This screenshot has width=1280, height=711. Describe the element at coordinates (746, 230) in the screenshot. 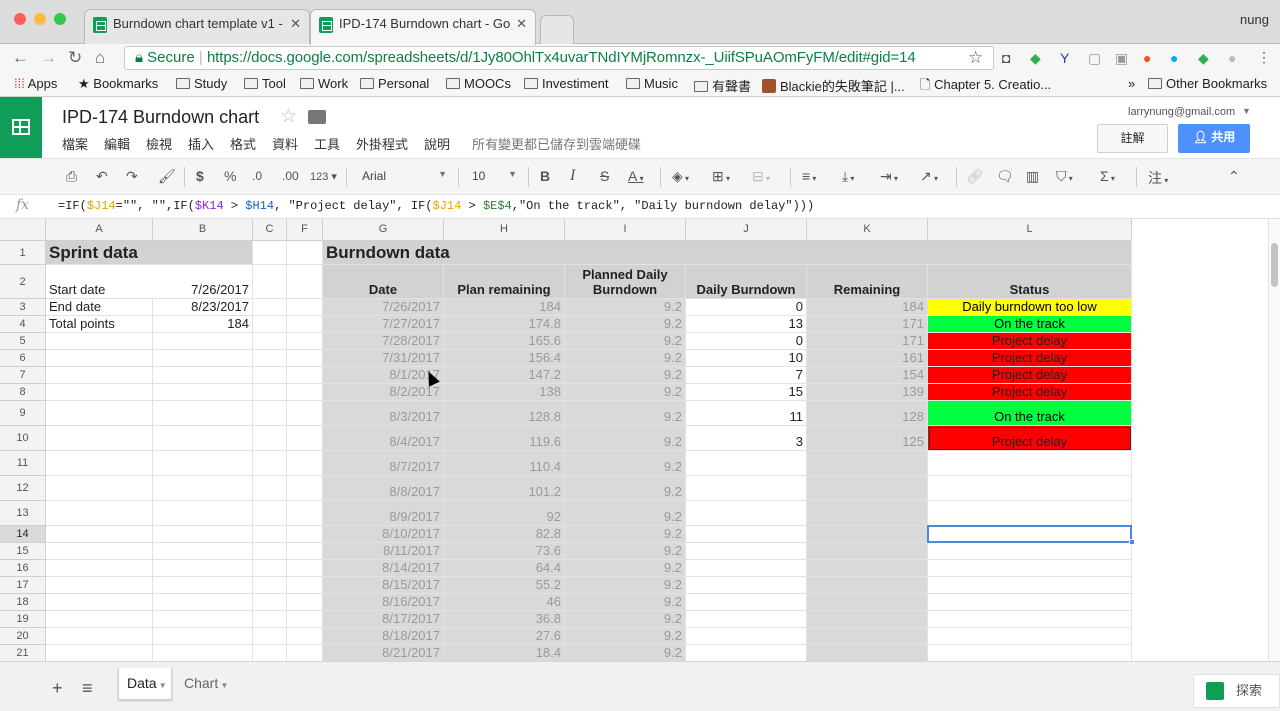

I see `column-header: J` at that location.